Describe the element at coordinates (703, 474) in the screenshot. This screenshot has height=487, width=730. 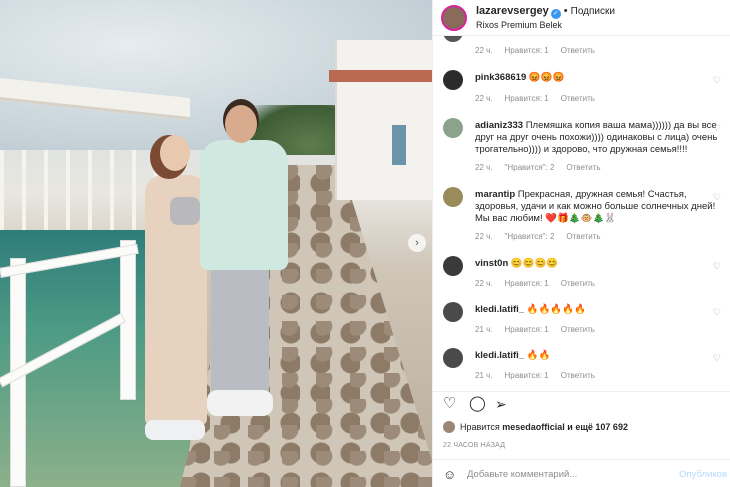
I see `publish-button: Опубликов` at that location.